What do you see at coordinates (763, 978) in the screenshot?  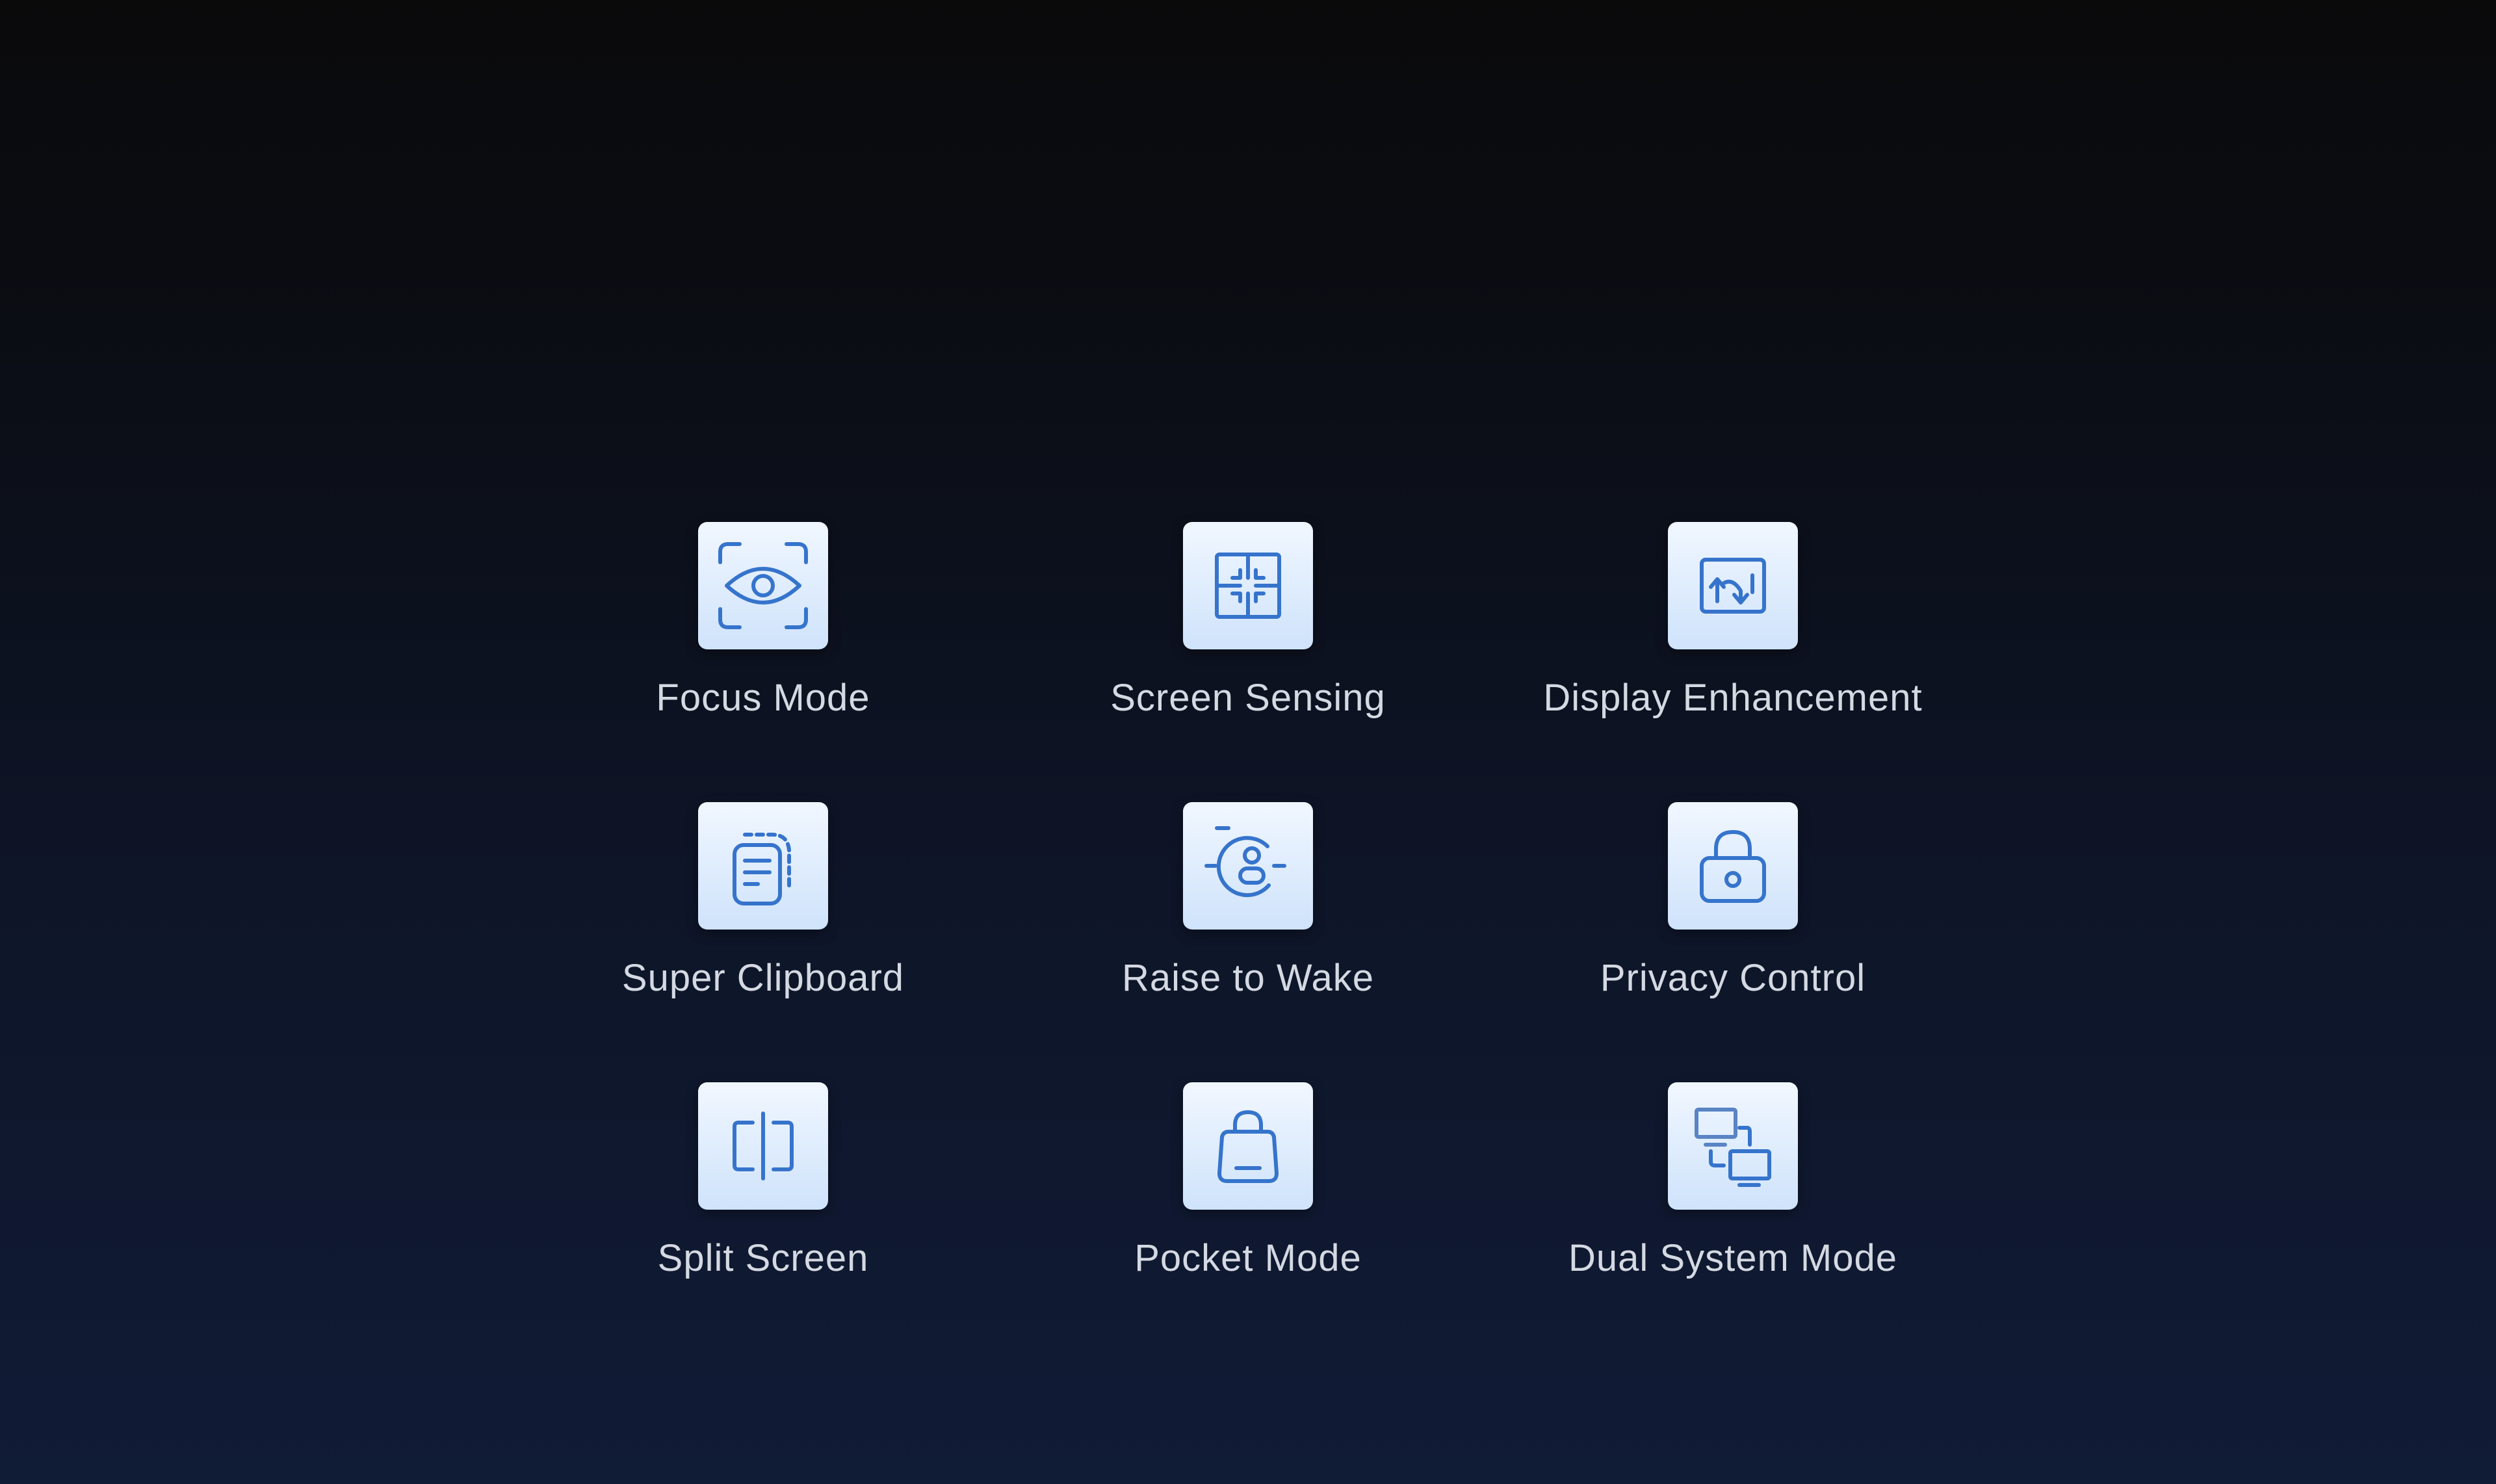 I see `feature-label: Super Clipboard` at bounding box center [763, 978].